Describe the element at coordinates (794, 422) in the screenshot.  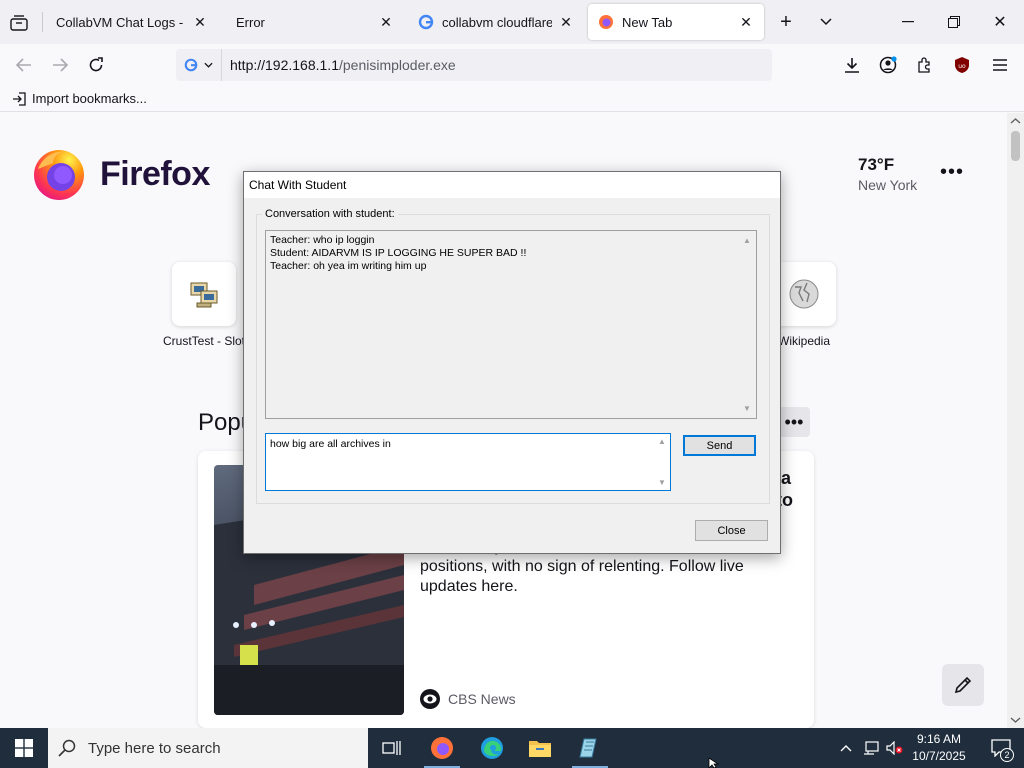
I see `popular-more-options-icon: •••` at that location.